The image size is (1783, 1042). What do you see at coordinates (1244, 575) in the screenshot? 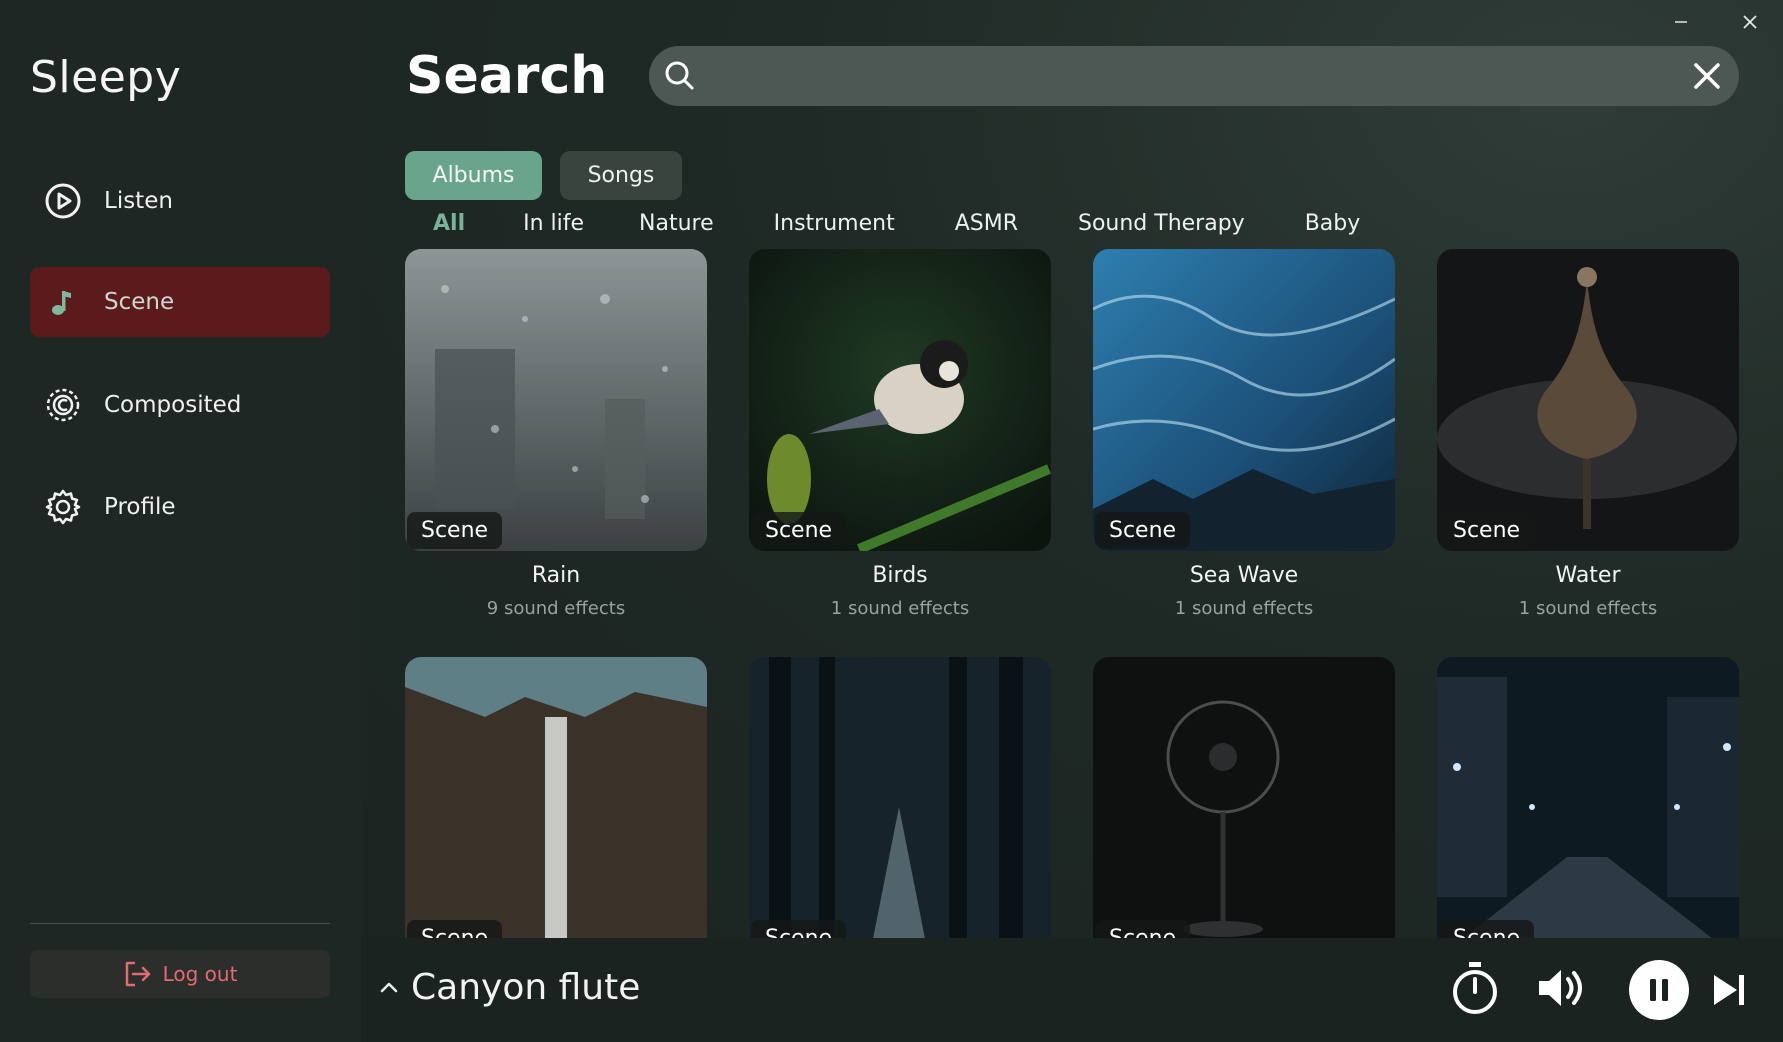
I see `album-title: Sea Wave` at bounding box center [1244, 575].